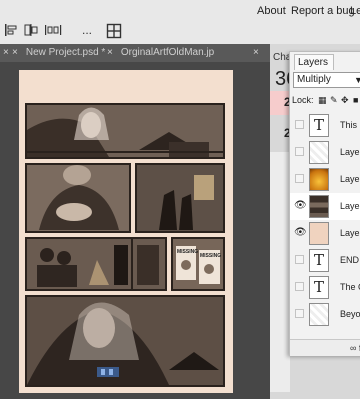 The image size is (360, 399). What do you see at coordinates (350, 206) in the screenshot?
I see `layer-name: Layer 4` at bounding box center [350, 206].